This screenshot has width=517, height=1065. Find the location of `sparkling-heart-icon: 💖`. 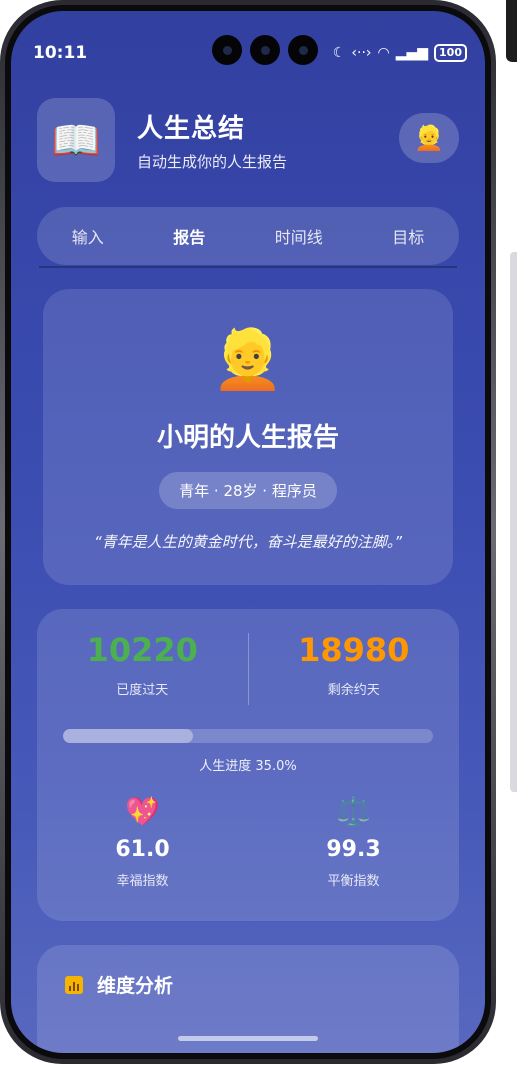

sparkling-heart-icon: 💖 is located at coordinates (142, 811).